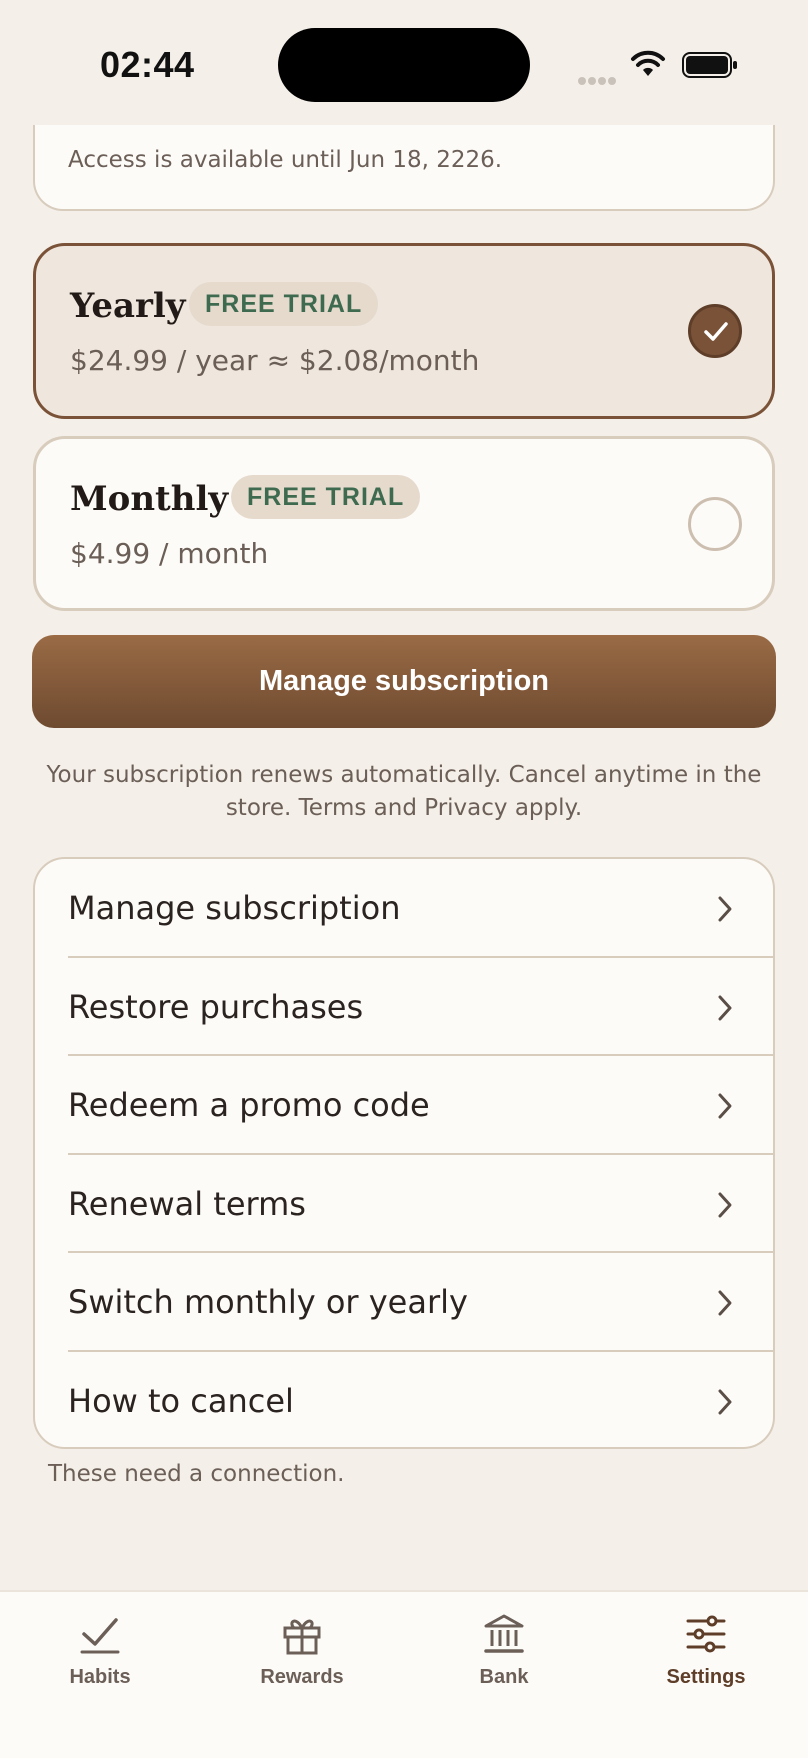  What do you see at coordinates (404, 1007) in the screenshot?
I see `list-item-restore-purchases: Restore purchases` at bounding box center [404, 1007].